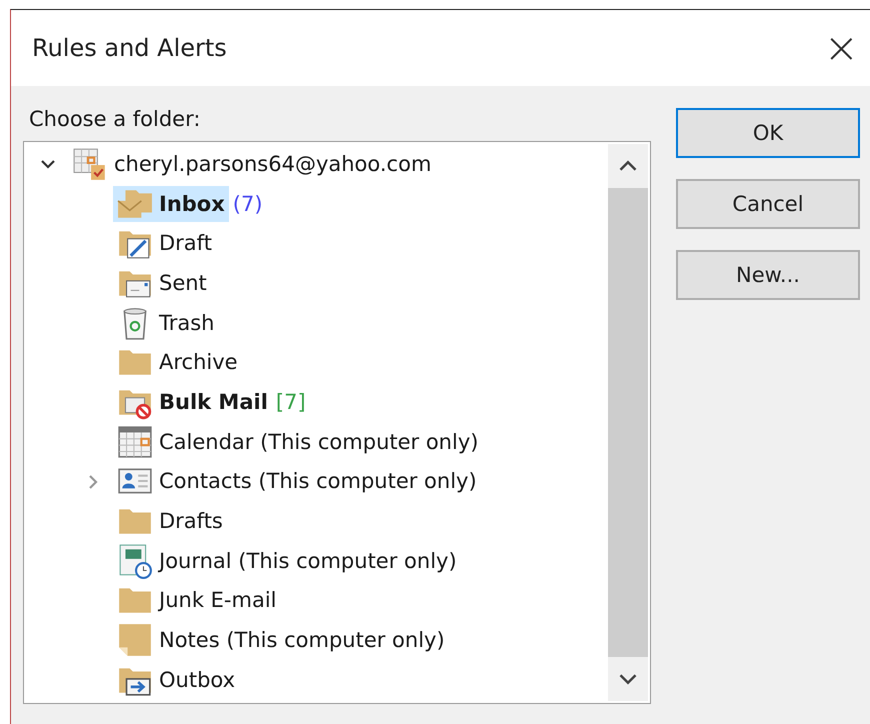 This screenshot has width=870, height=724. I want to click on folder-name: Draft, so click(185, 243).